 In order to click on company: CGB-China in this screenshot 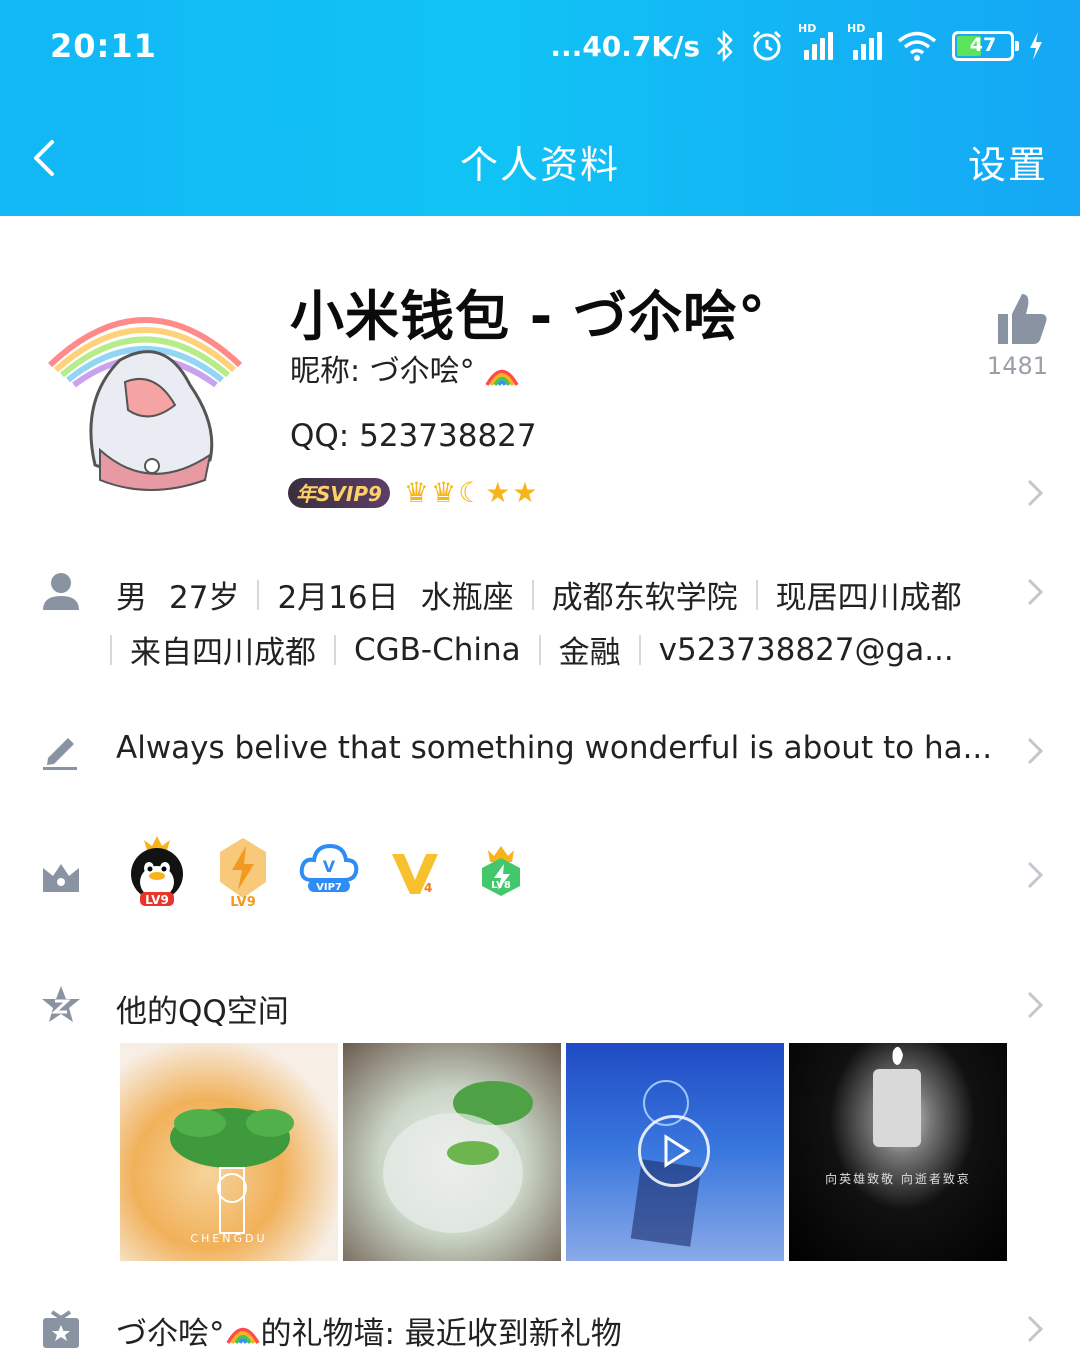, I will do `click(437, 649)`.